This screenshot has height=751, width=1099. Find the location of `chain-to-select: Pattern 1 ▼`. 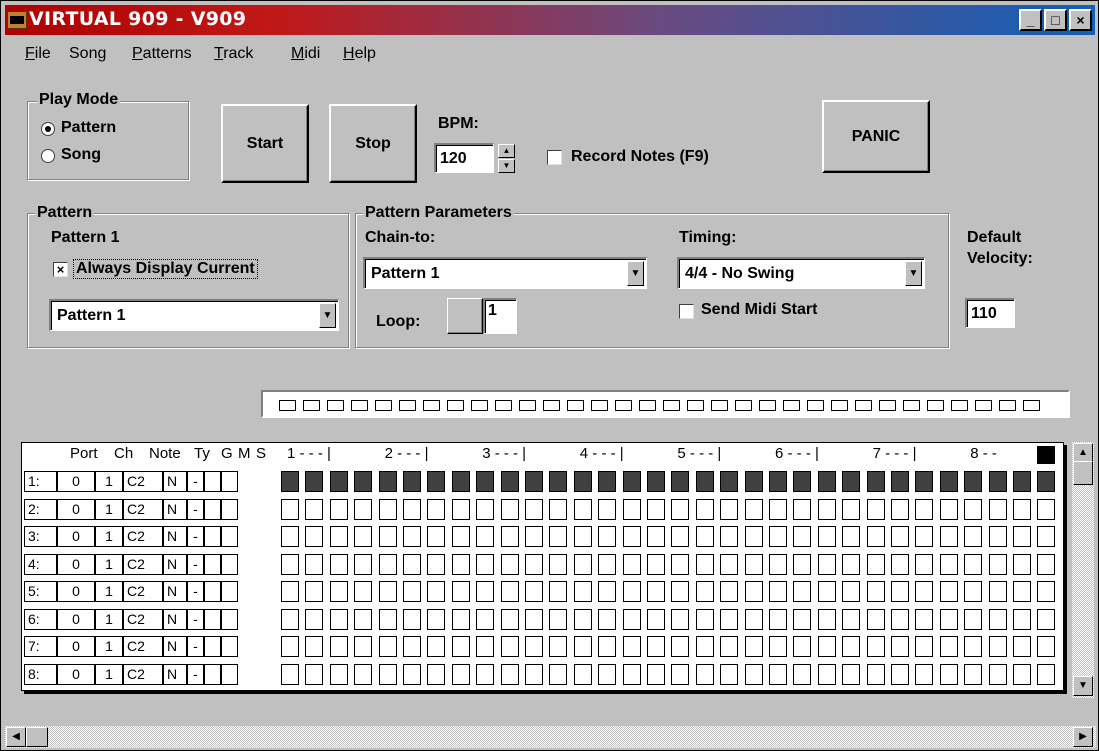

chain-to-select: Pattern 1 ▼ is located at coordinates (505, 273).